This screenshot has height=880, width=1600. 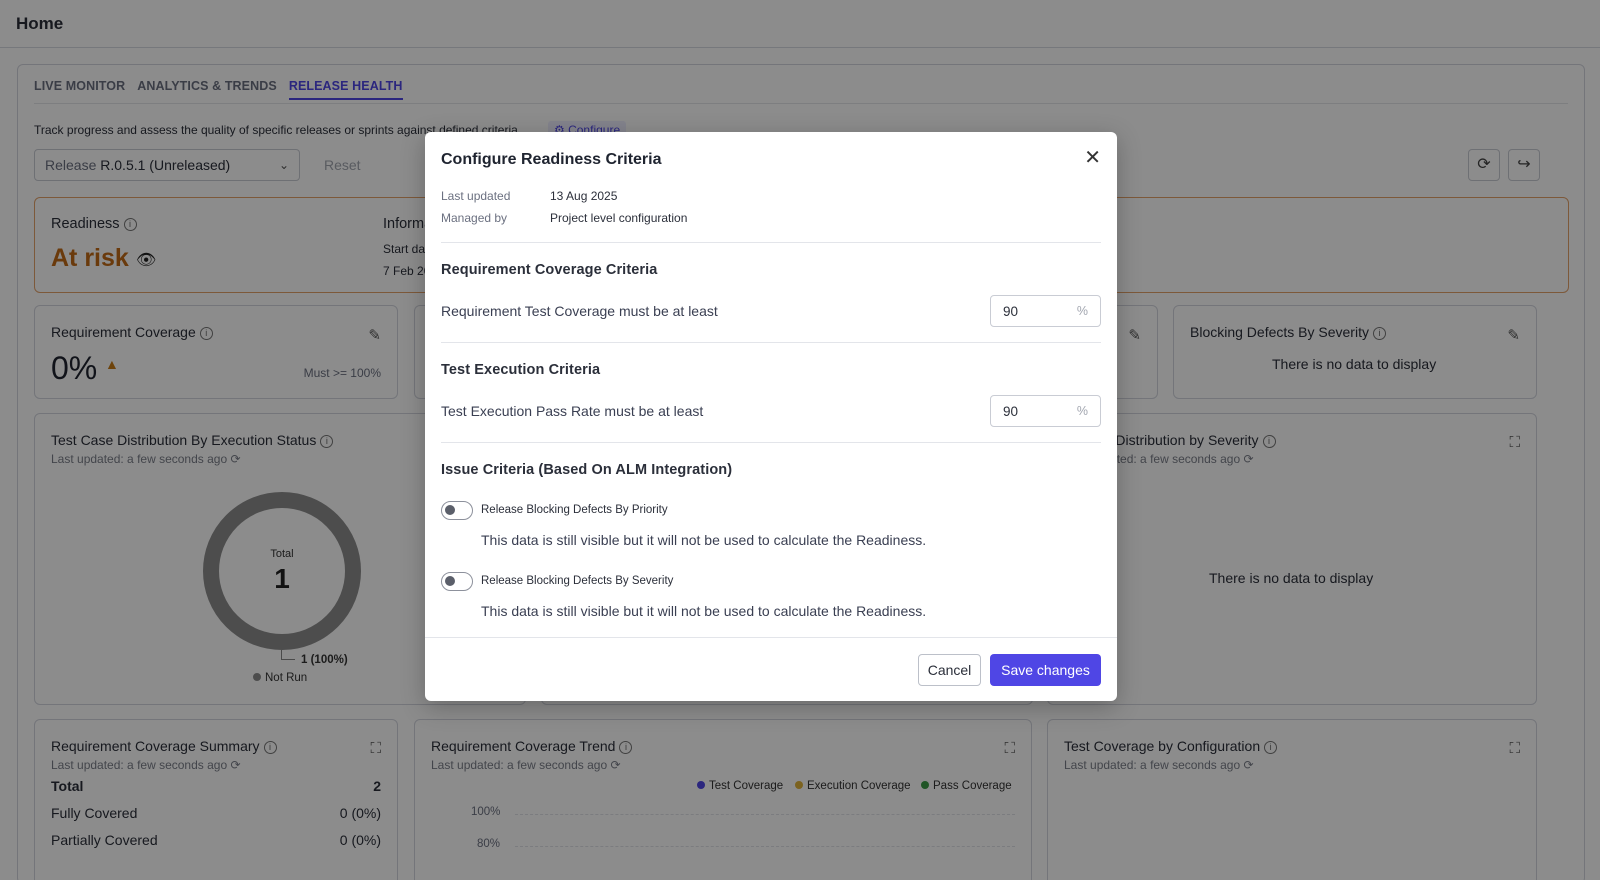 What do you see at coordinates (1045, 311) in the screenshot?
I see `requirement-coverage-input: 90 %` at bounding box center [1045, 311].